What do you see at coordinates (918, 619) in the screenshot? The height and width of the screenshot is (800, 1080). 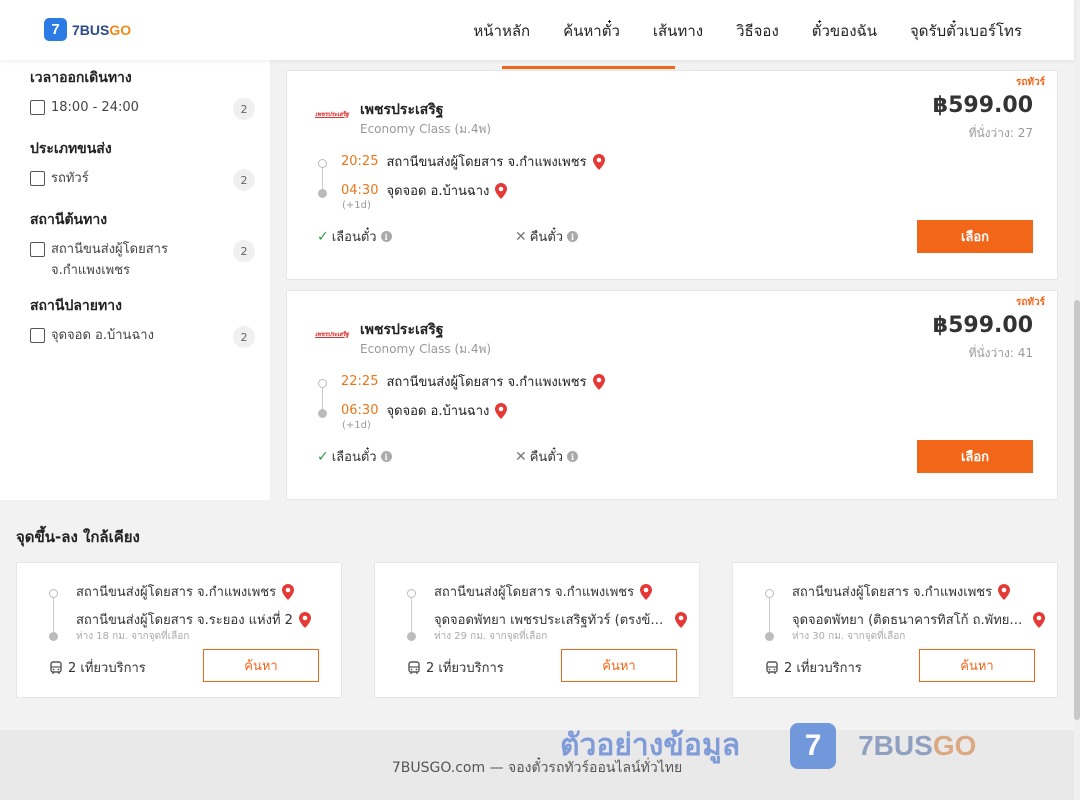 I see `nearby-destination: จุดจอดพัทยา (ติดธนาคารทิสโก้ ถ.พัทยาใต้)` at bounding box center [918, 619].